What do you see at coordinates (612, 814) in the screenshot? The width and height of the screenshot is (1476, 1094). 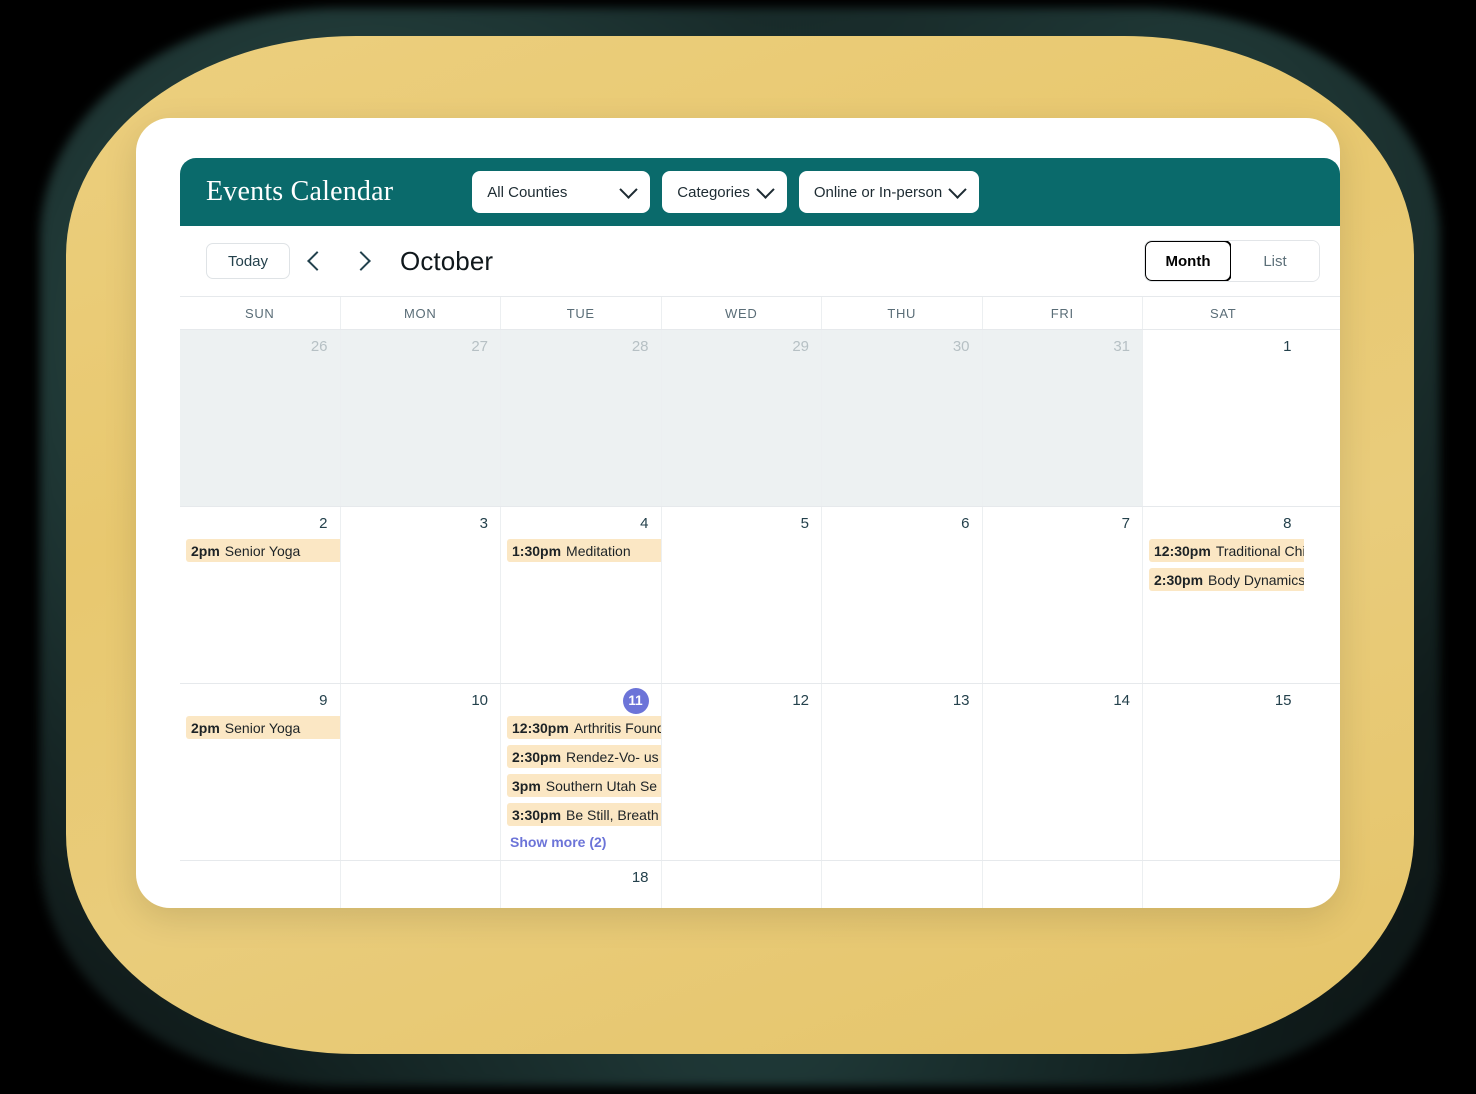 I see `event-title: Be Still, Breath` at bounding box center [612, 814].